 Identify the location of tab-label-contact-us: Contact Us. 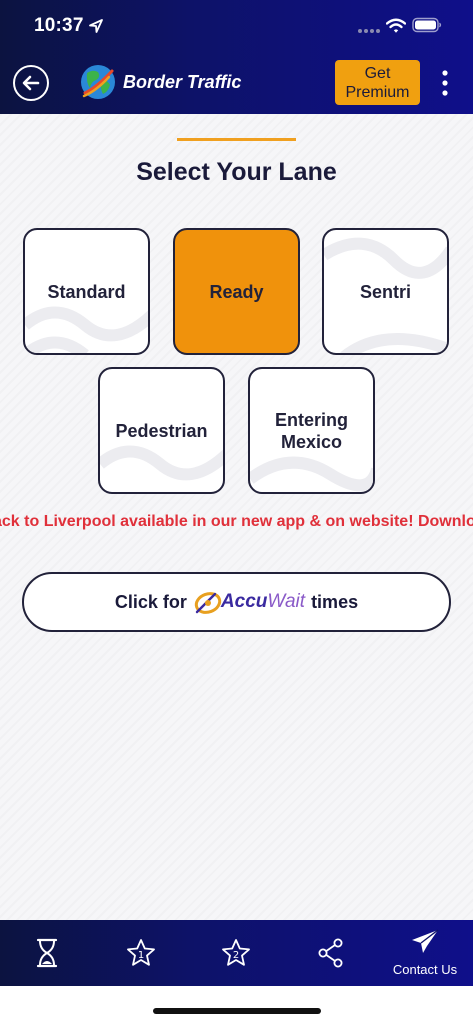
(425, 969).